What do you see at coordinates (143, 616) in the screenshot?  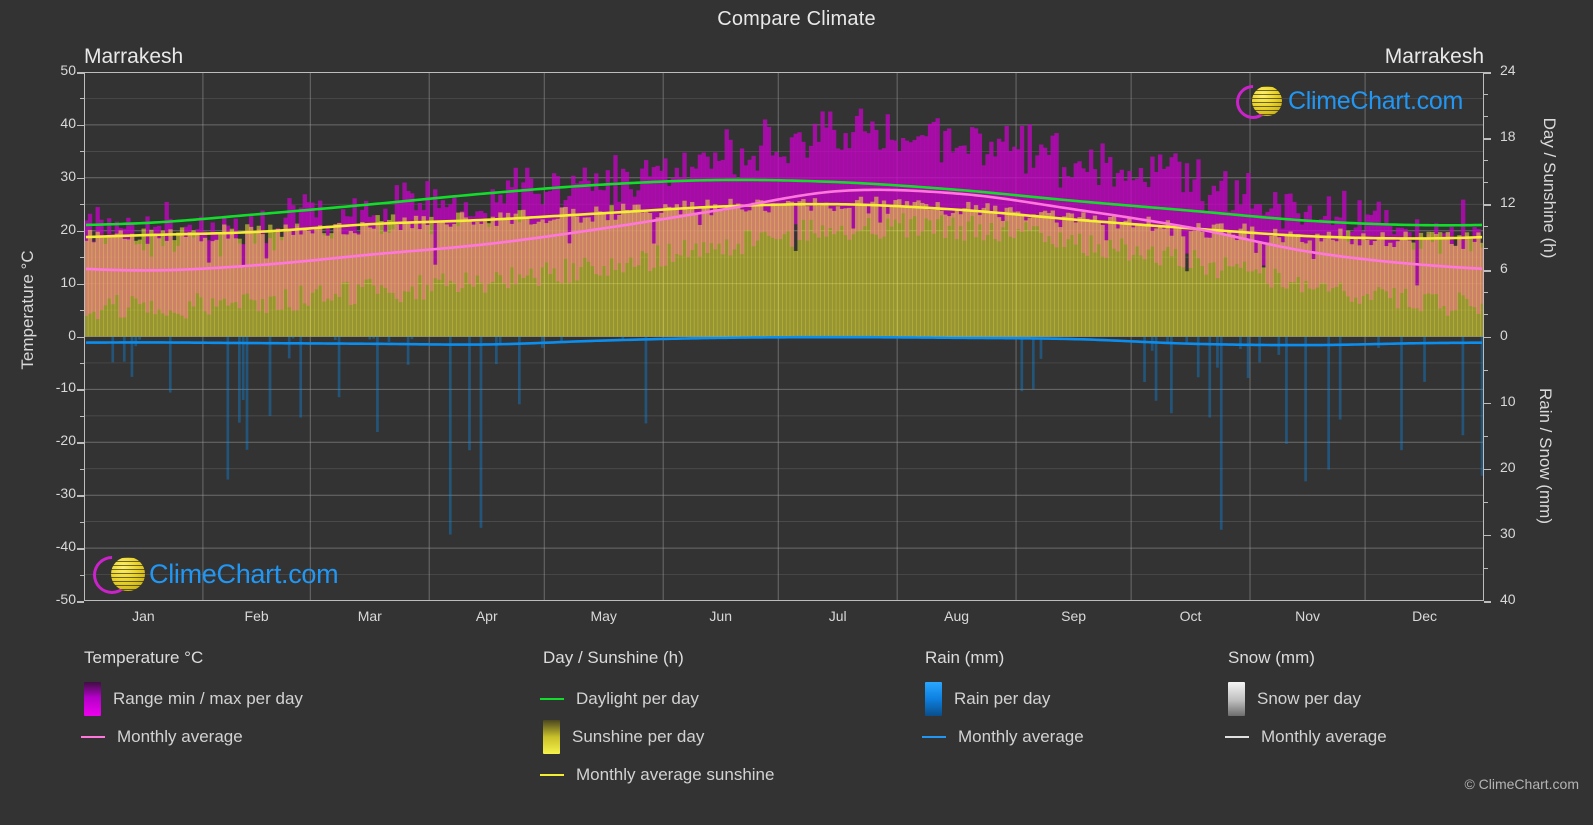 I see `x-tick-month: Jan` at bounding box center [143, 616].